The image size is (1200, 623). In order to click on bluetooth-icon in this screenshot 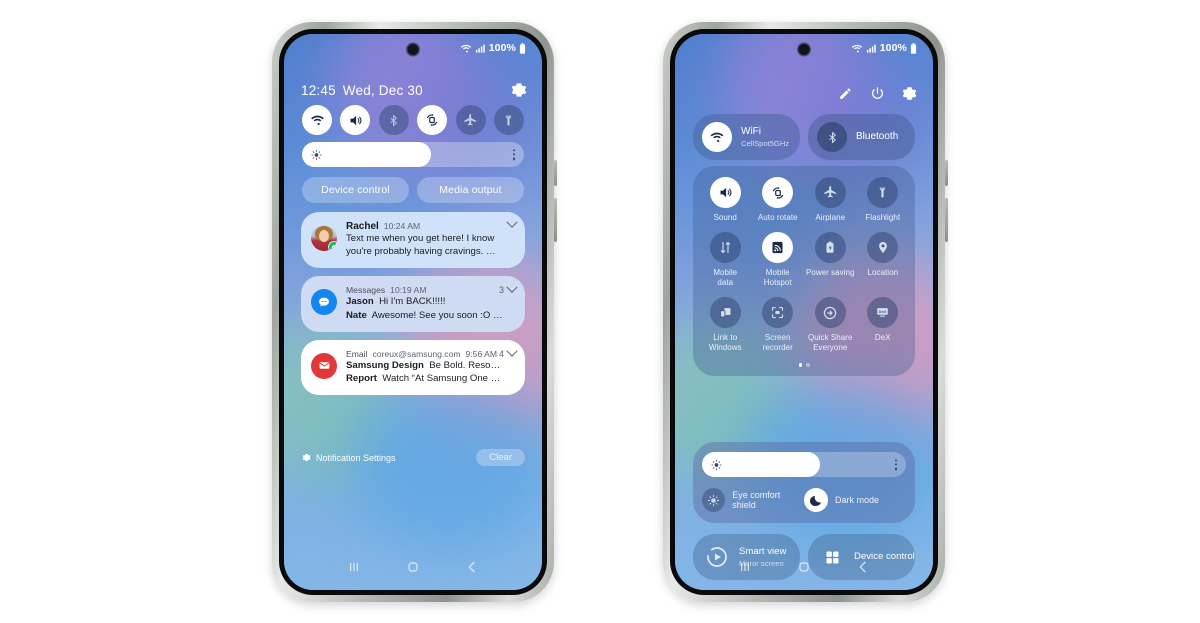, I will do `click(394, 120)`.